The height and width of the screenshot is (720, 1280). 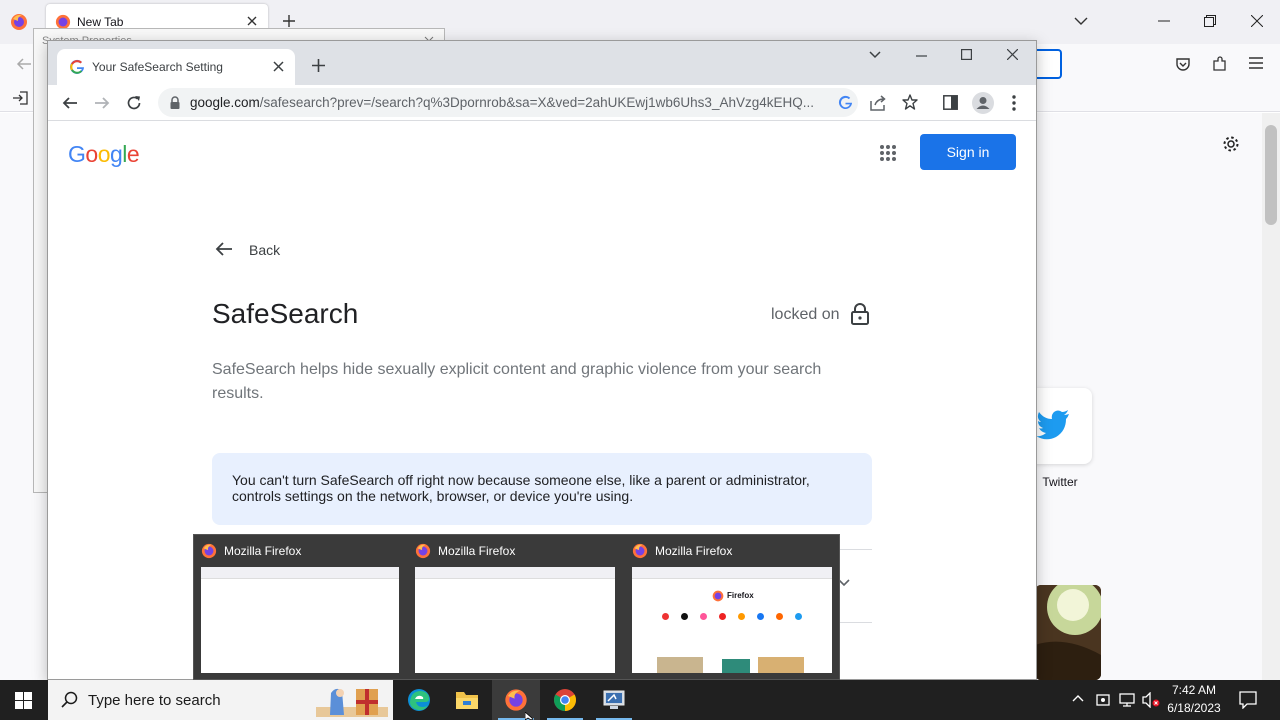 I want to click on taskbar-edge, so click(x=419, y=700).